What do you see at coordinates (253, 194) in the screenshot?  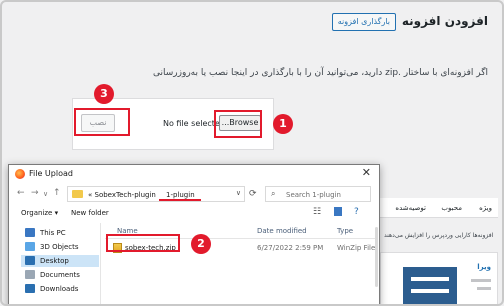 I see `refresh-icon: ⟳` at bounding box center [253, 194].